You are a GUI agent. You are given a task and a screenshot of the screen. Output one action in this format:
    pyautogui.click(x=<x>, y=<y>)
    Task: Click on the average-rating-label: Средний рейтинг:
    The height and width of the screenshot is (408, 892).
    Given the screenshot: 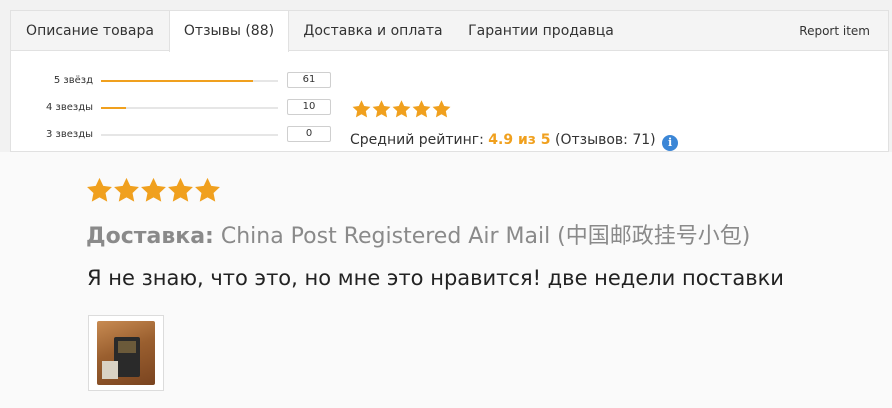 What is the action you would take?
    pyautogui.click(x=417, y=140)
    